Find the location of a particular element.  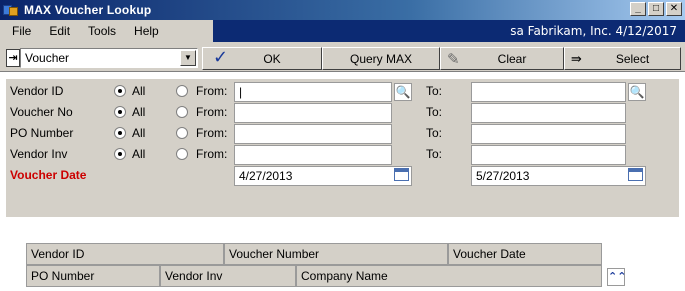

filter-label: Vendor ID is located at coordinates (37, 91).